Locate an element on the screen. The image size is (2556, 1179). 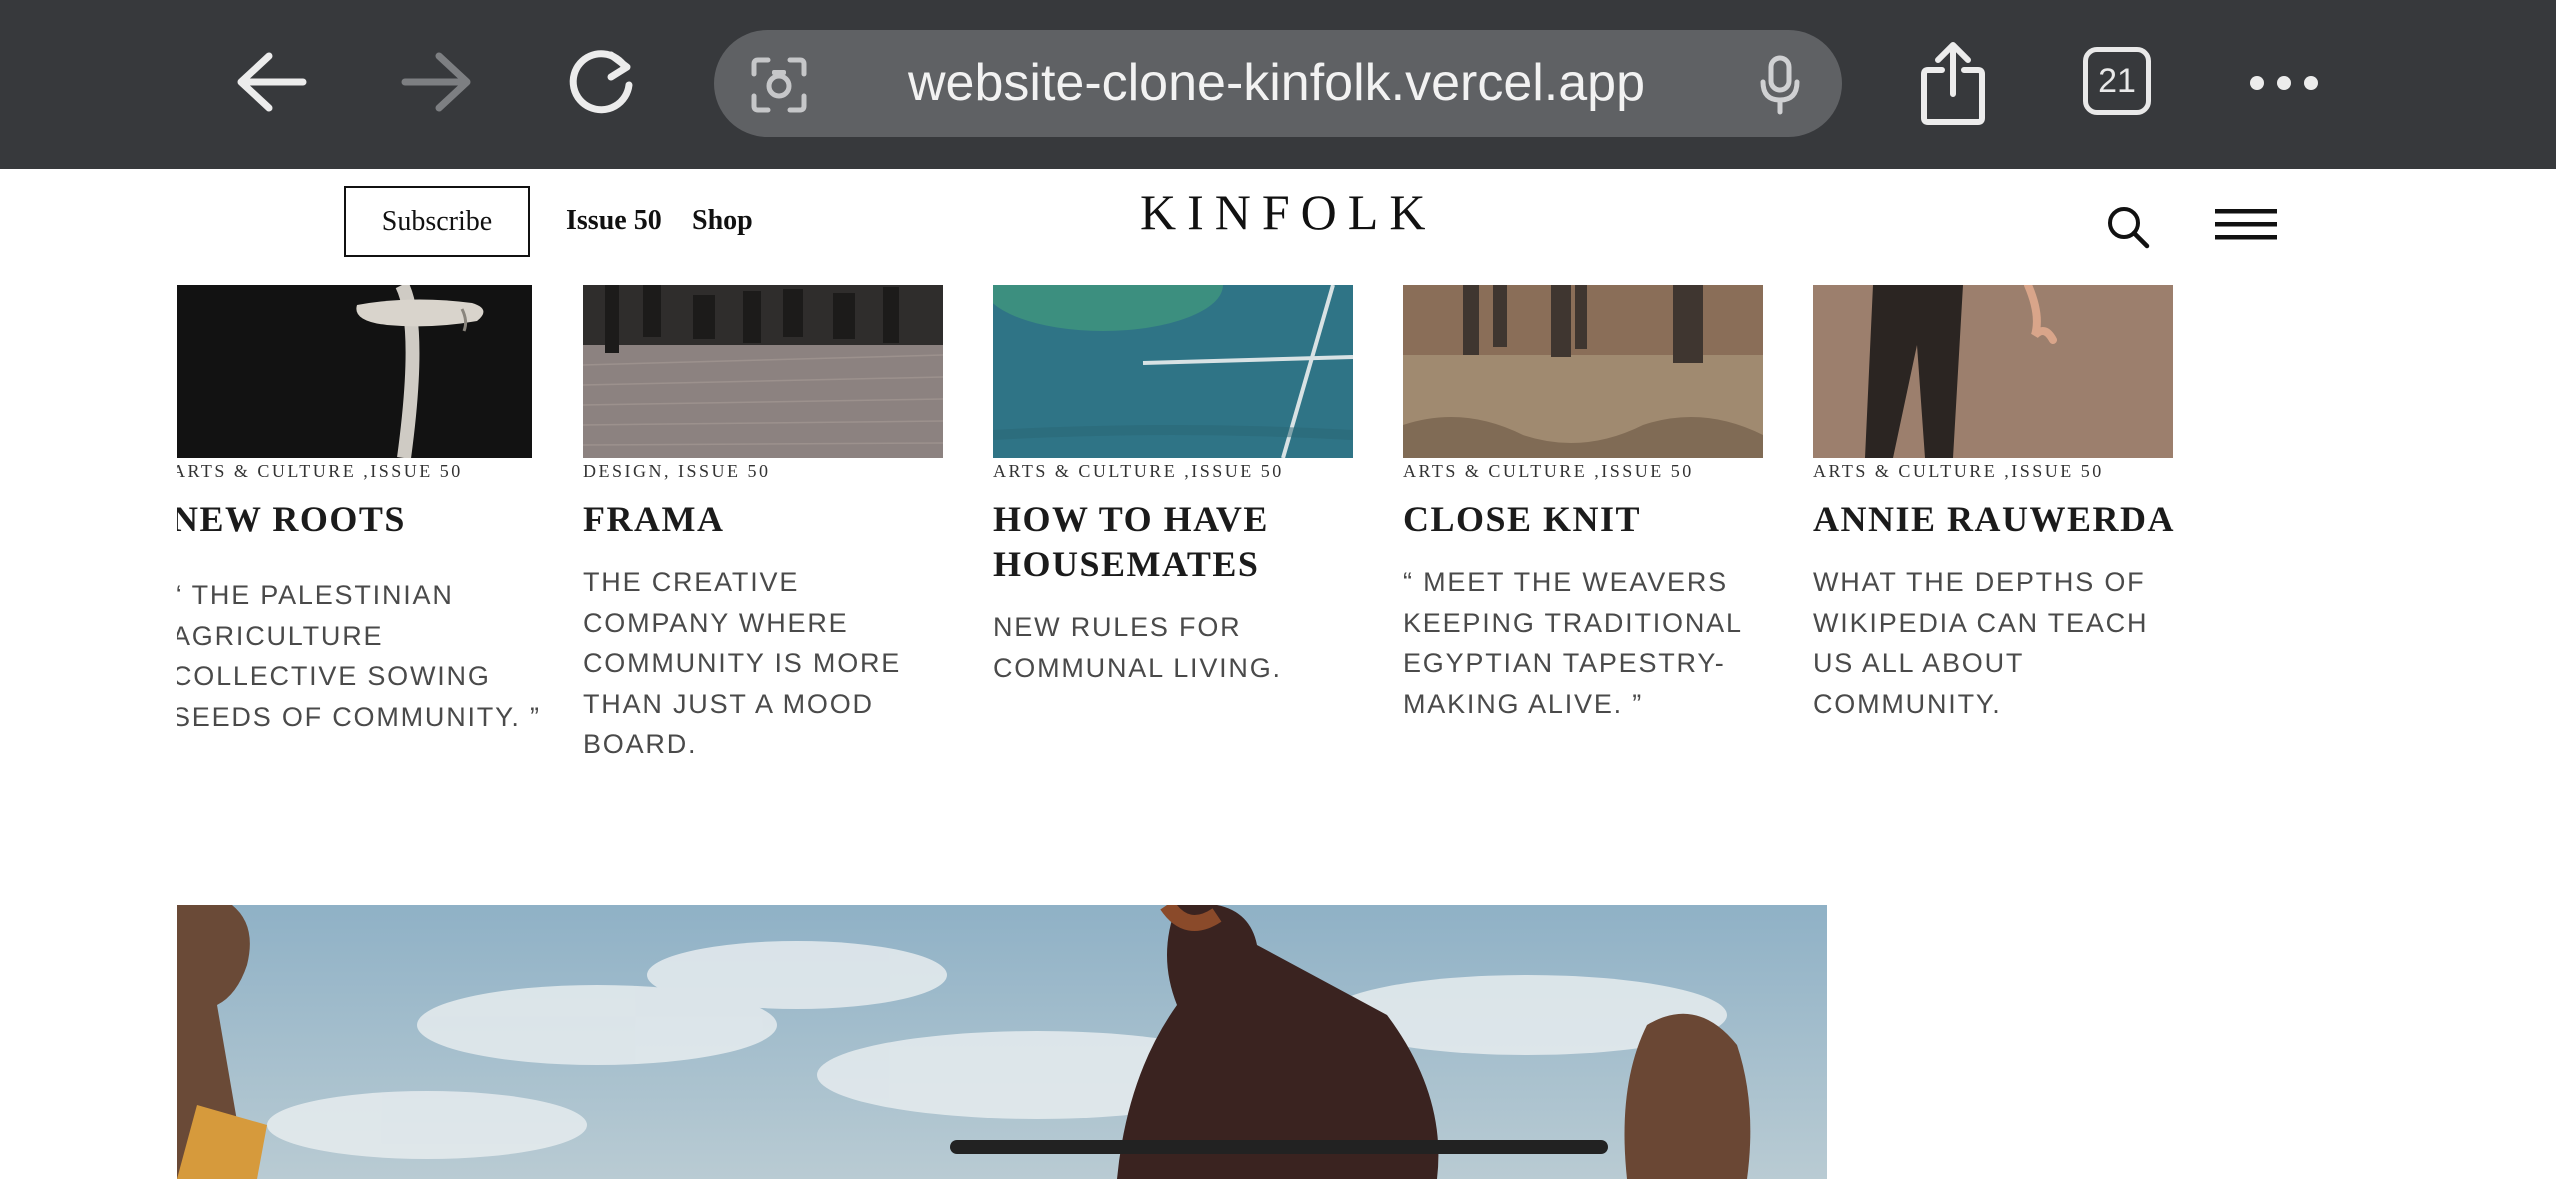
more-button is located at coordinates (2284, 83).